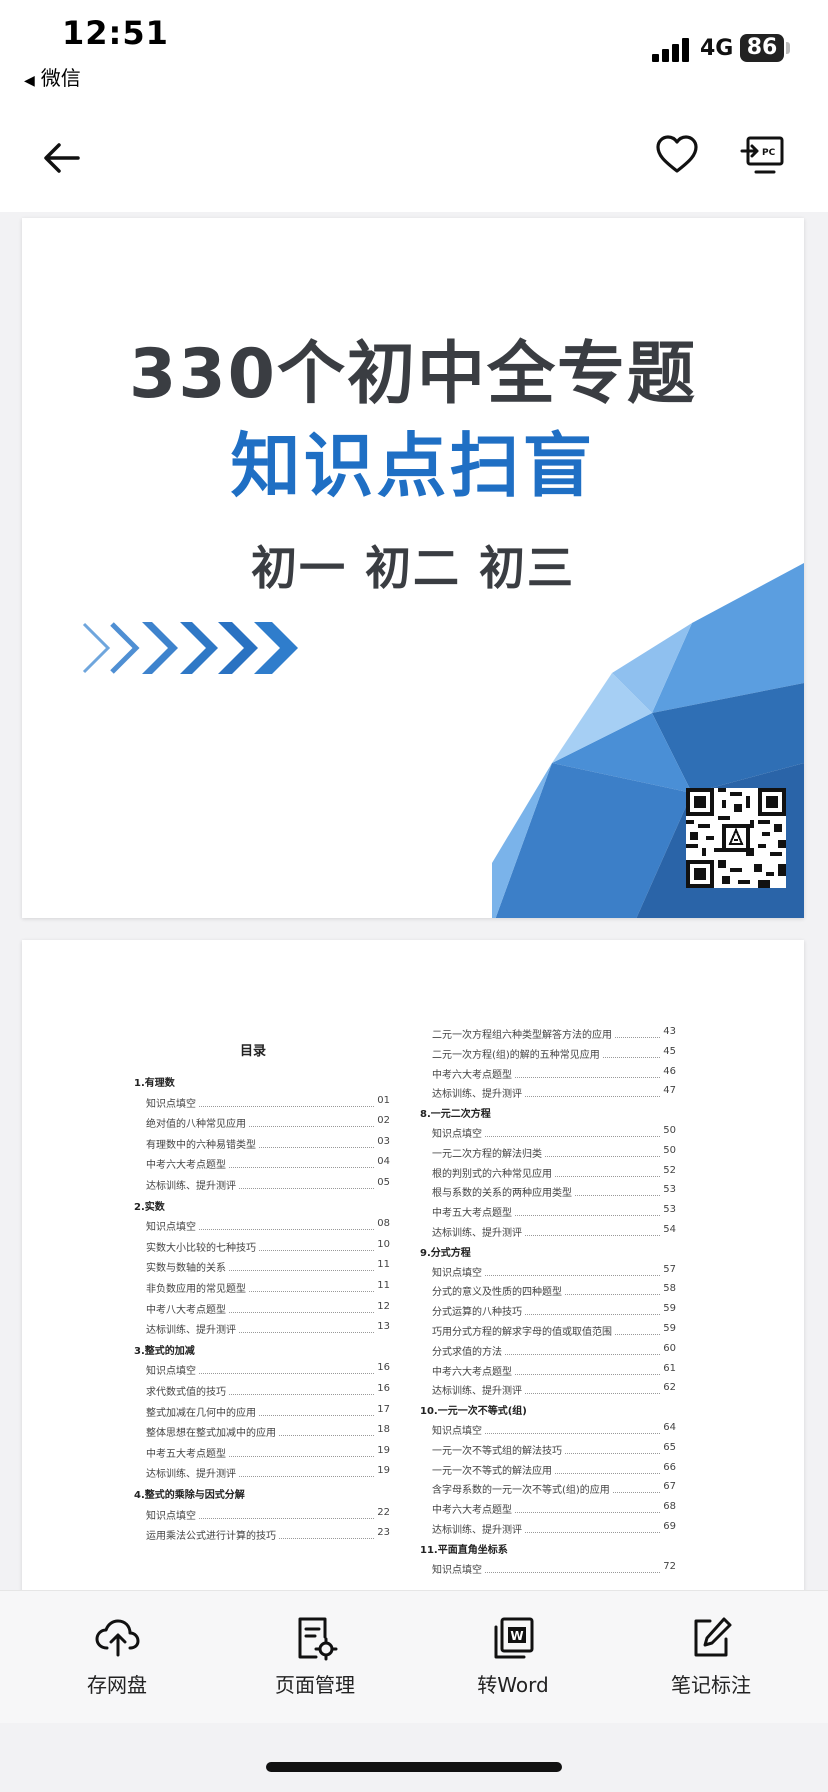  What do you see at coordinates (189, 1495) in the screenshot?
I see `toc-section-heading: 4.整式的乘除与因式分解` at bounding box center [189, 1495].